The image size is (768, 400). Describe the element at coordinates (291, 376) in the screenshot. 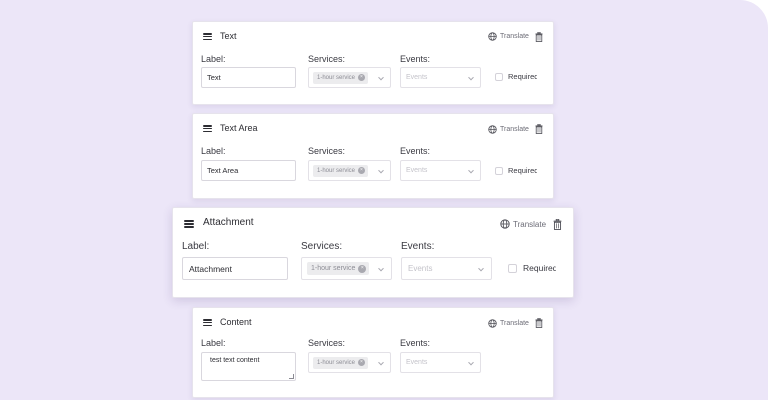

I see `resize-handle` at that location.